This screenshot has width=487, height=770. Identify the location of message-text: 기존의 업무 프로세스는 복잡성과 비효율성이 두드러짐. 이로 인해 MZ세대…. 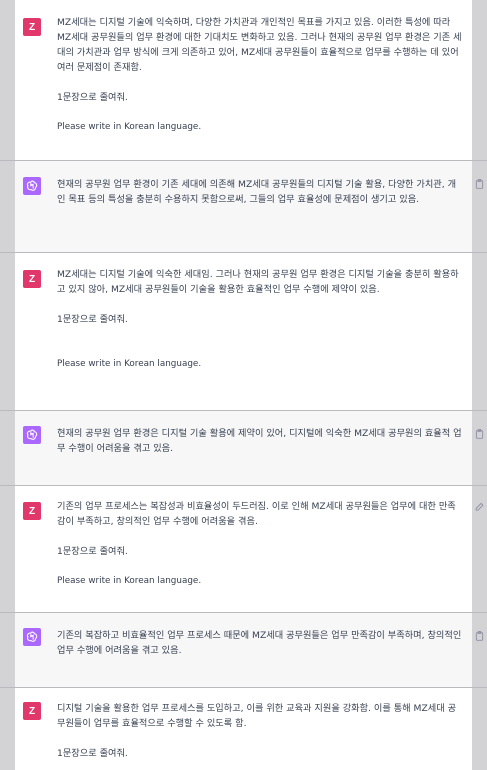
(259, 544).